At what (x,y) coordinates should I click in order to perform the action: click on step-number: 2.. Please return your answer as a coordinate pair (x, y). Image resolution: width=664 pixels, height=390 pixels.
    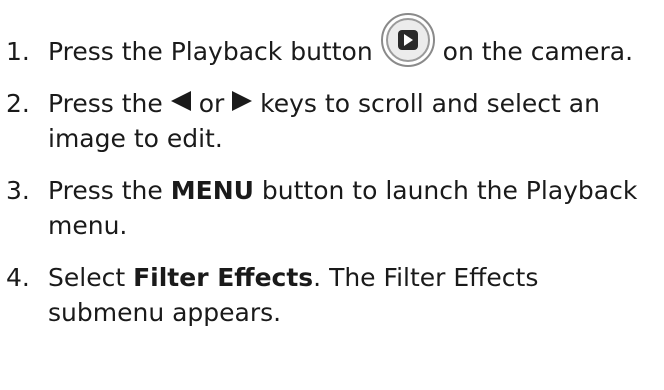
    Looking at the image, I should click on (18, 103).